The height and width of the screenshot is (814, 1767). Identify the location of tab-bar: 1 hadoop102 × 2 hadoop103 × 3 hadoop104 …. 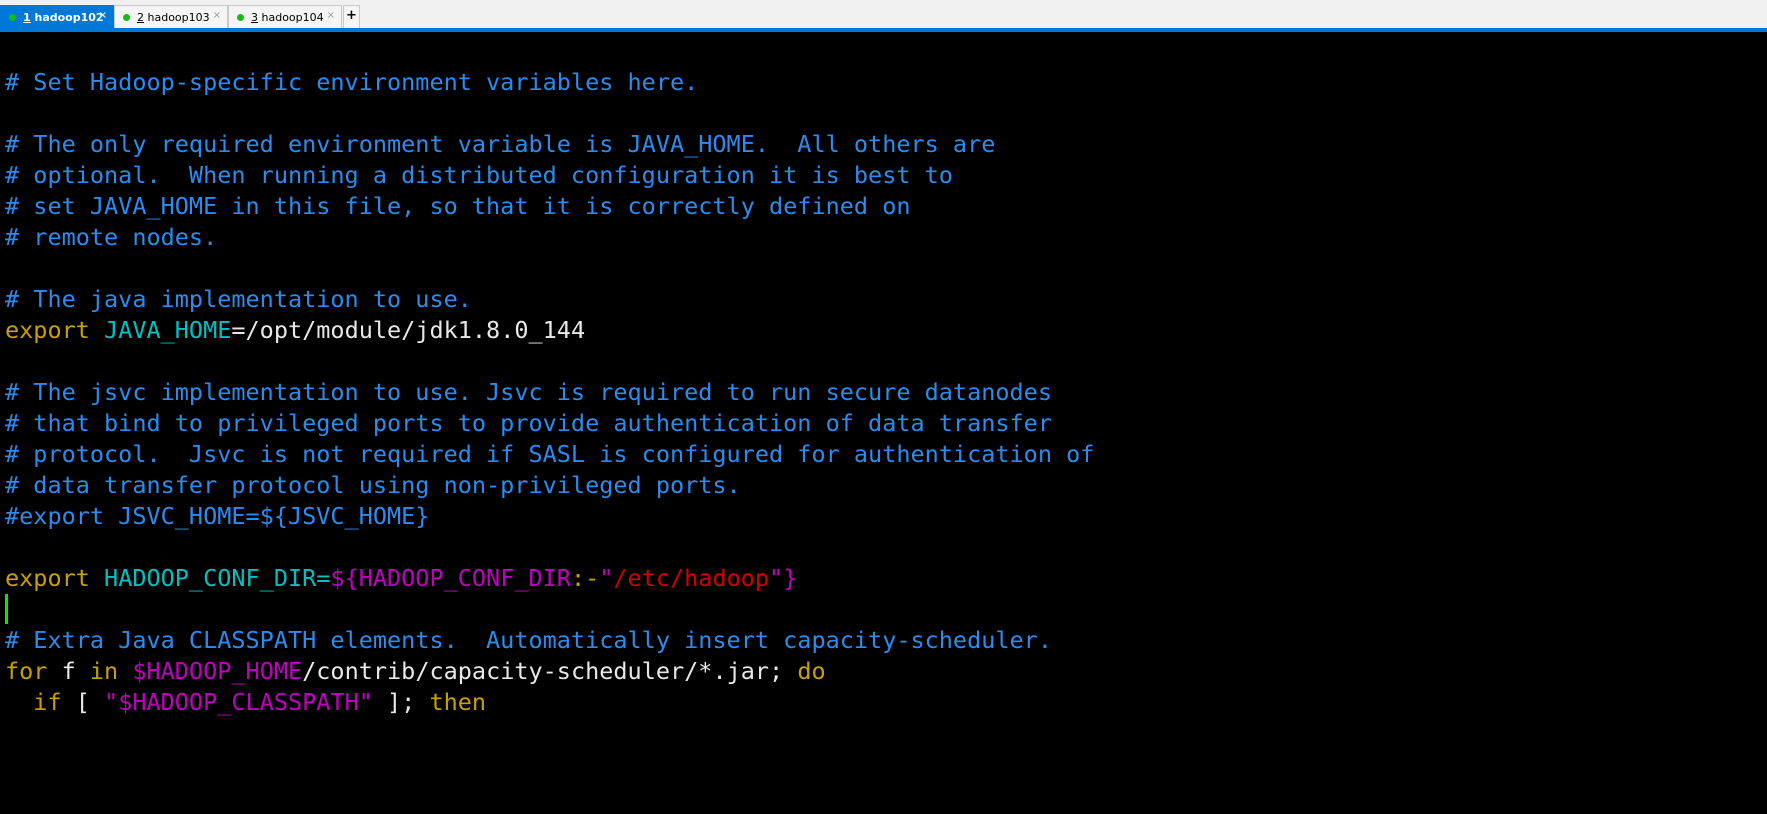
(883, 16).